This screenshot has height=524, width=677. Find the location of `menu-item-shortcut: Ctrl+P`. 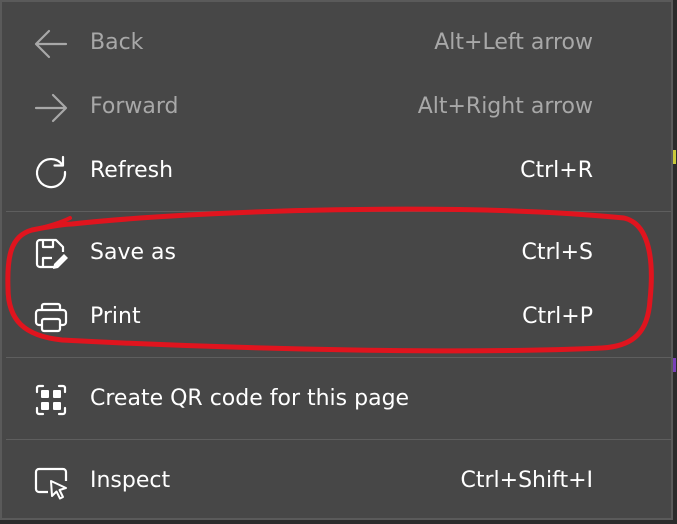

menu-item-shortcut: Ctrl+P is located at coordinates (557, 316).